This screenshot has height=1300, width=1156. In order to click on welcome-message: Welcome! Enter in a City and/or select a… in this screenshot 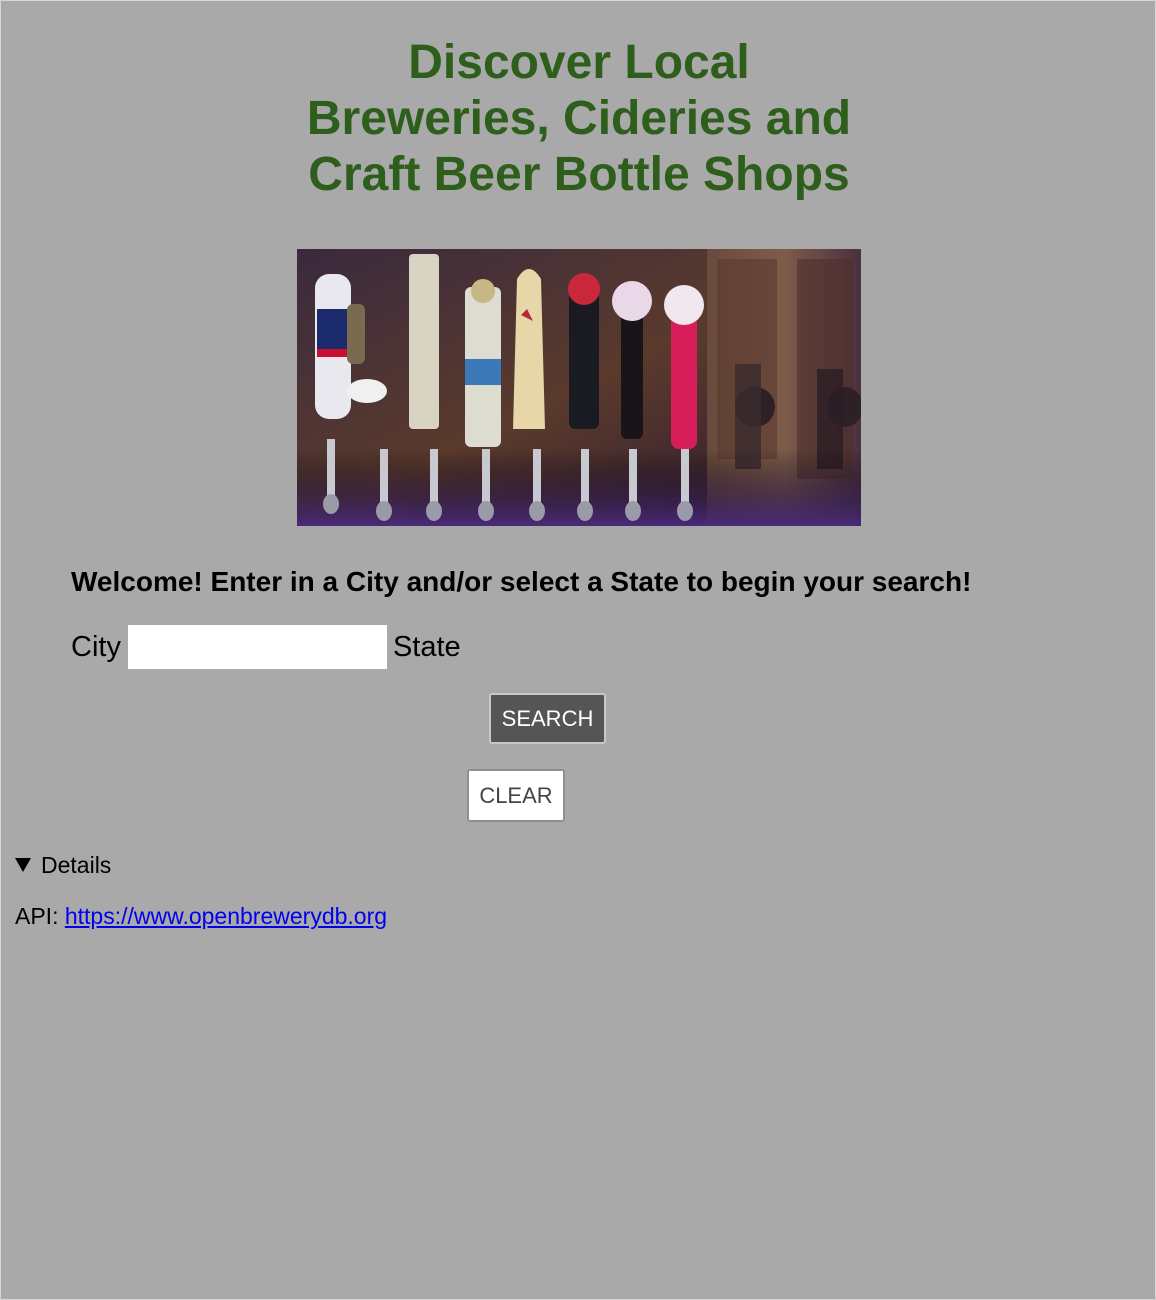, I will do `click(521, 581)`.